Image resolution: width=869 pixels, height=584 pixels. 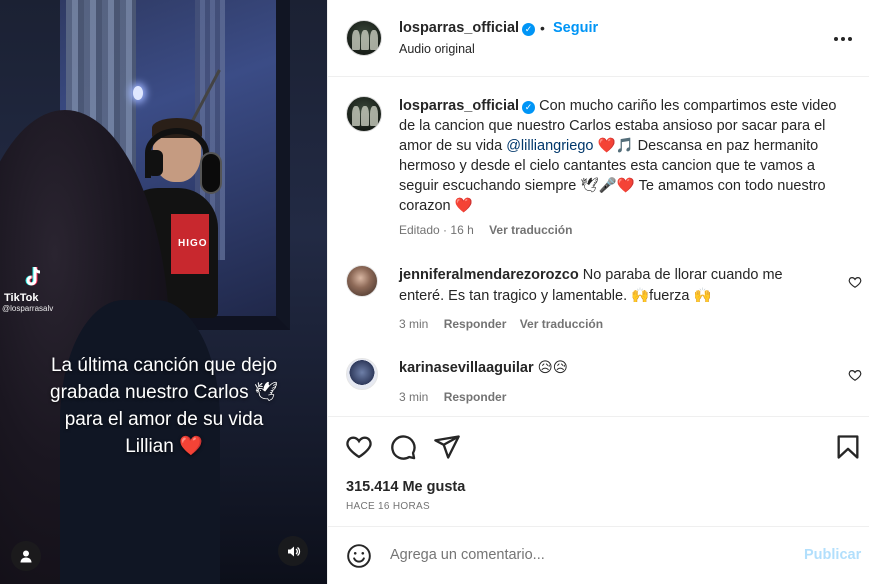 What do you see at coordinates (466, 368) in the screenshot?
I see `comment-username: karinasevillaaguilar` at bounding box center [466, 368].